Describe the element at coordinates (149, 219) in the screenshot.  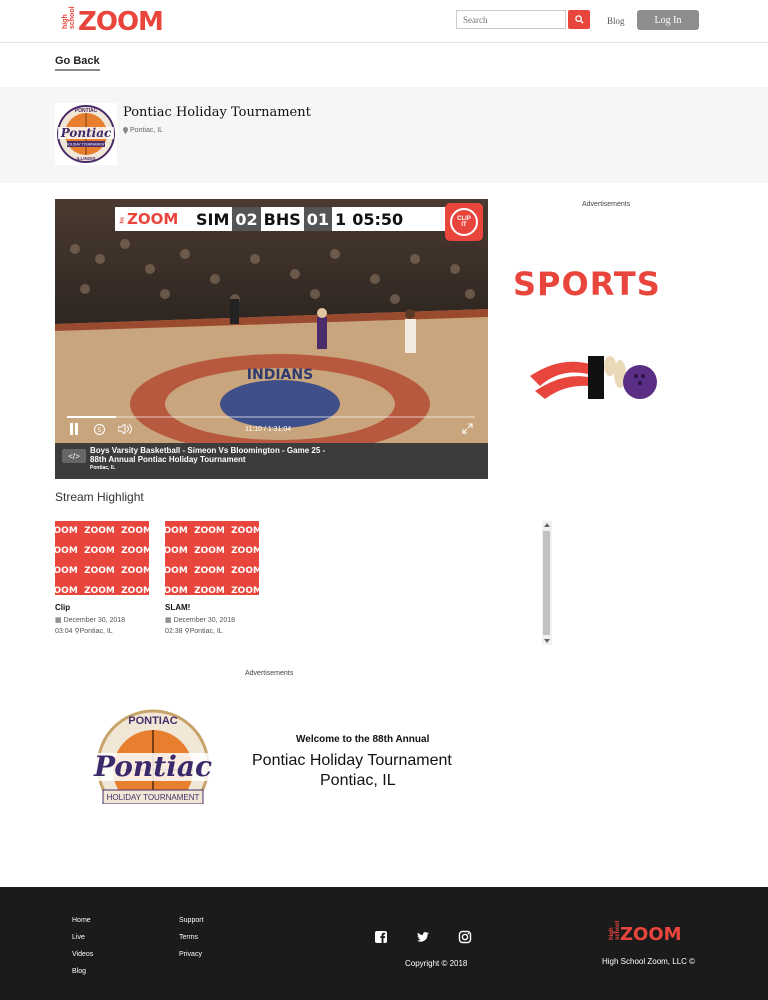
I see `scoreboard-logo: hs ZOOM` at that location.